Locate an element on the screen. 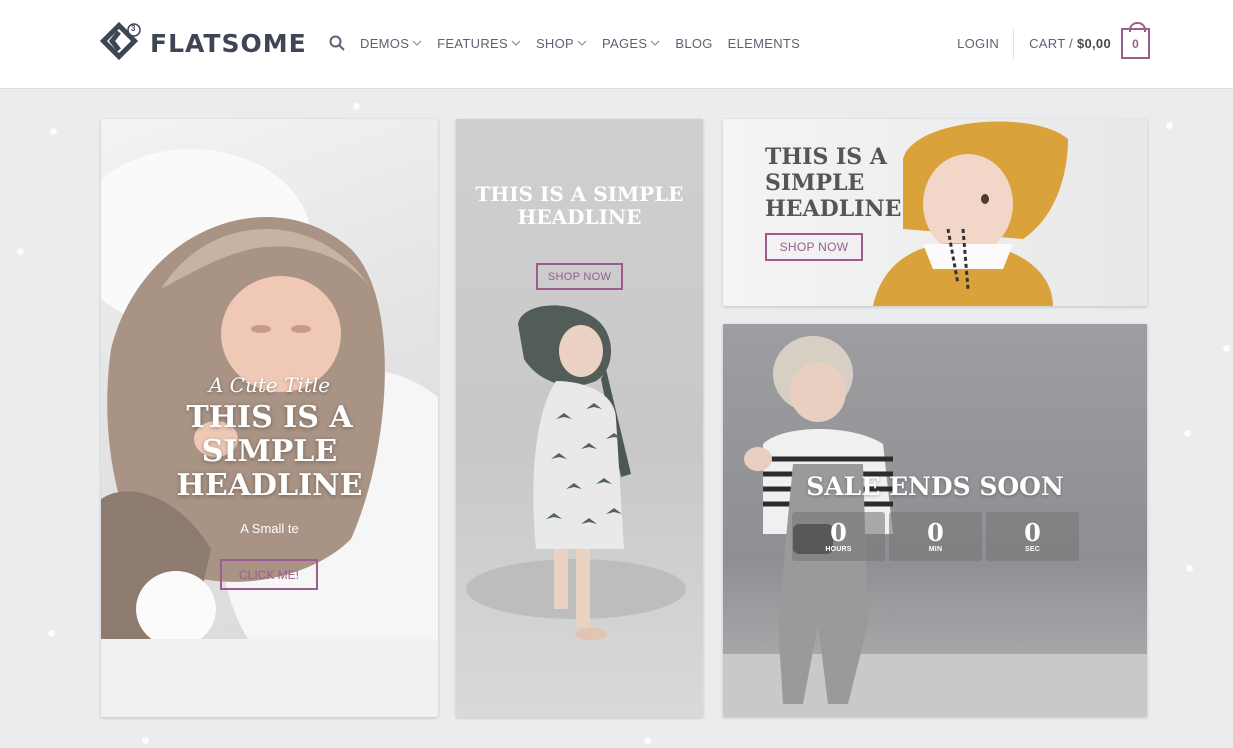  account-nav: LOGIN CART / $0,00 0 is located at coordinates (1053, 40).